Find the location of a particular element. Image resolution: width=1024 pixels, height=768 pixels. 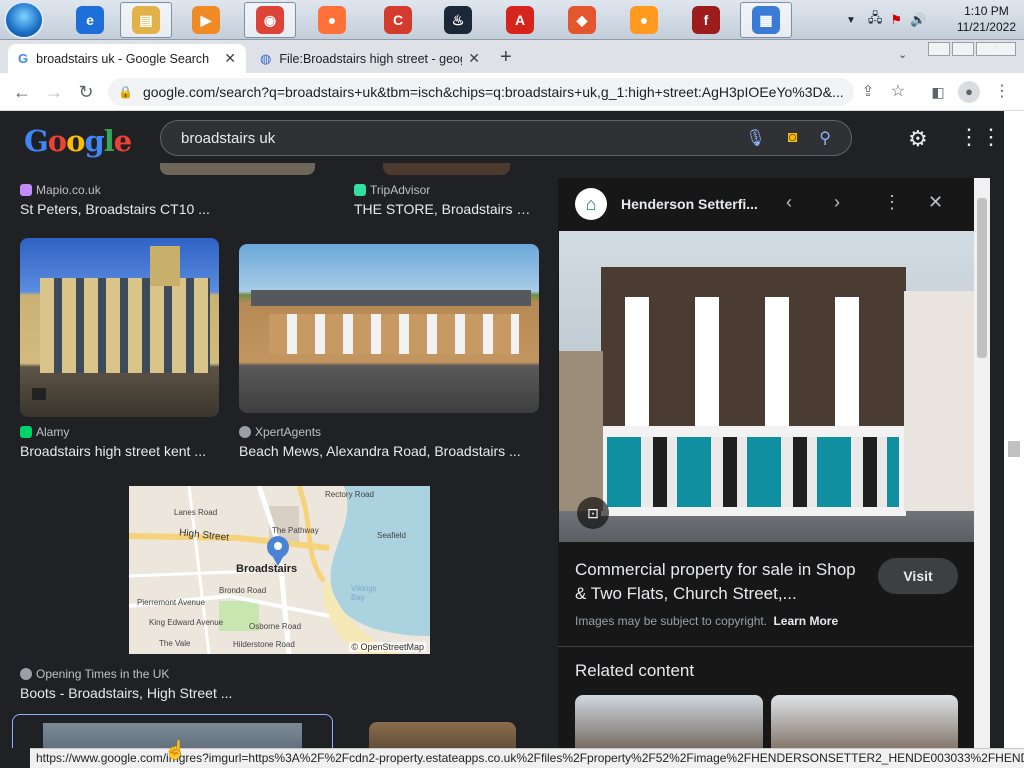

map-label-brondo: Brondo Road is located at coordinates (243, 590).